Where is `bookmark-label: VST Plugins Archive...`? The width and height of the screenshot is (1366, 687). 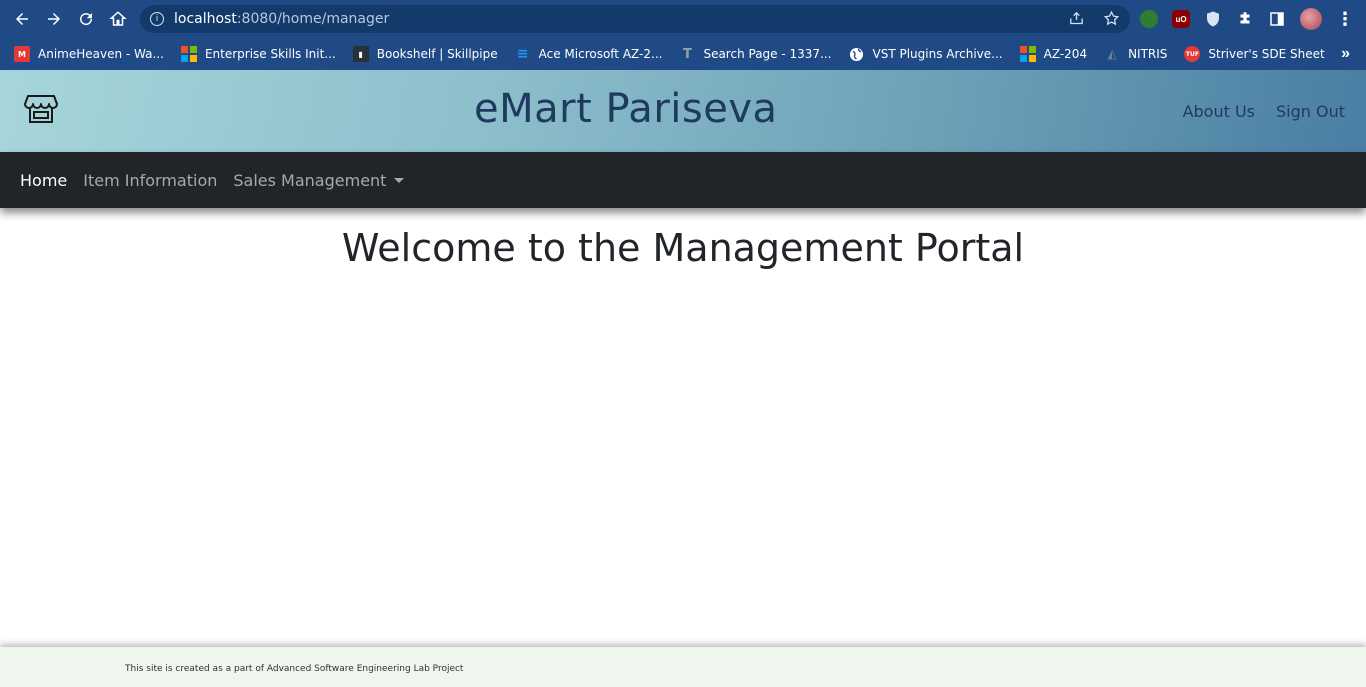
bookmark-label: VST Plugins Archive... is located at coordinates (937, 54).